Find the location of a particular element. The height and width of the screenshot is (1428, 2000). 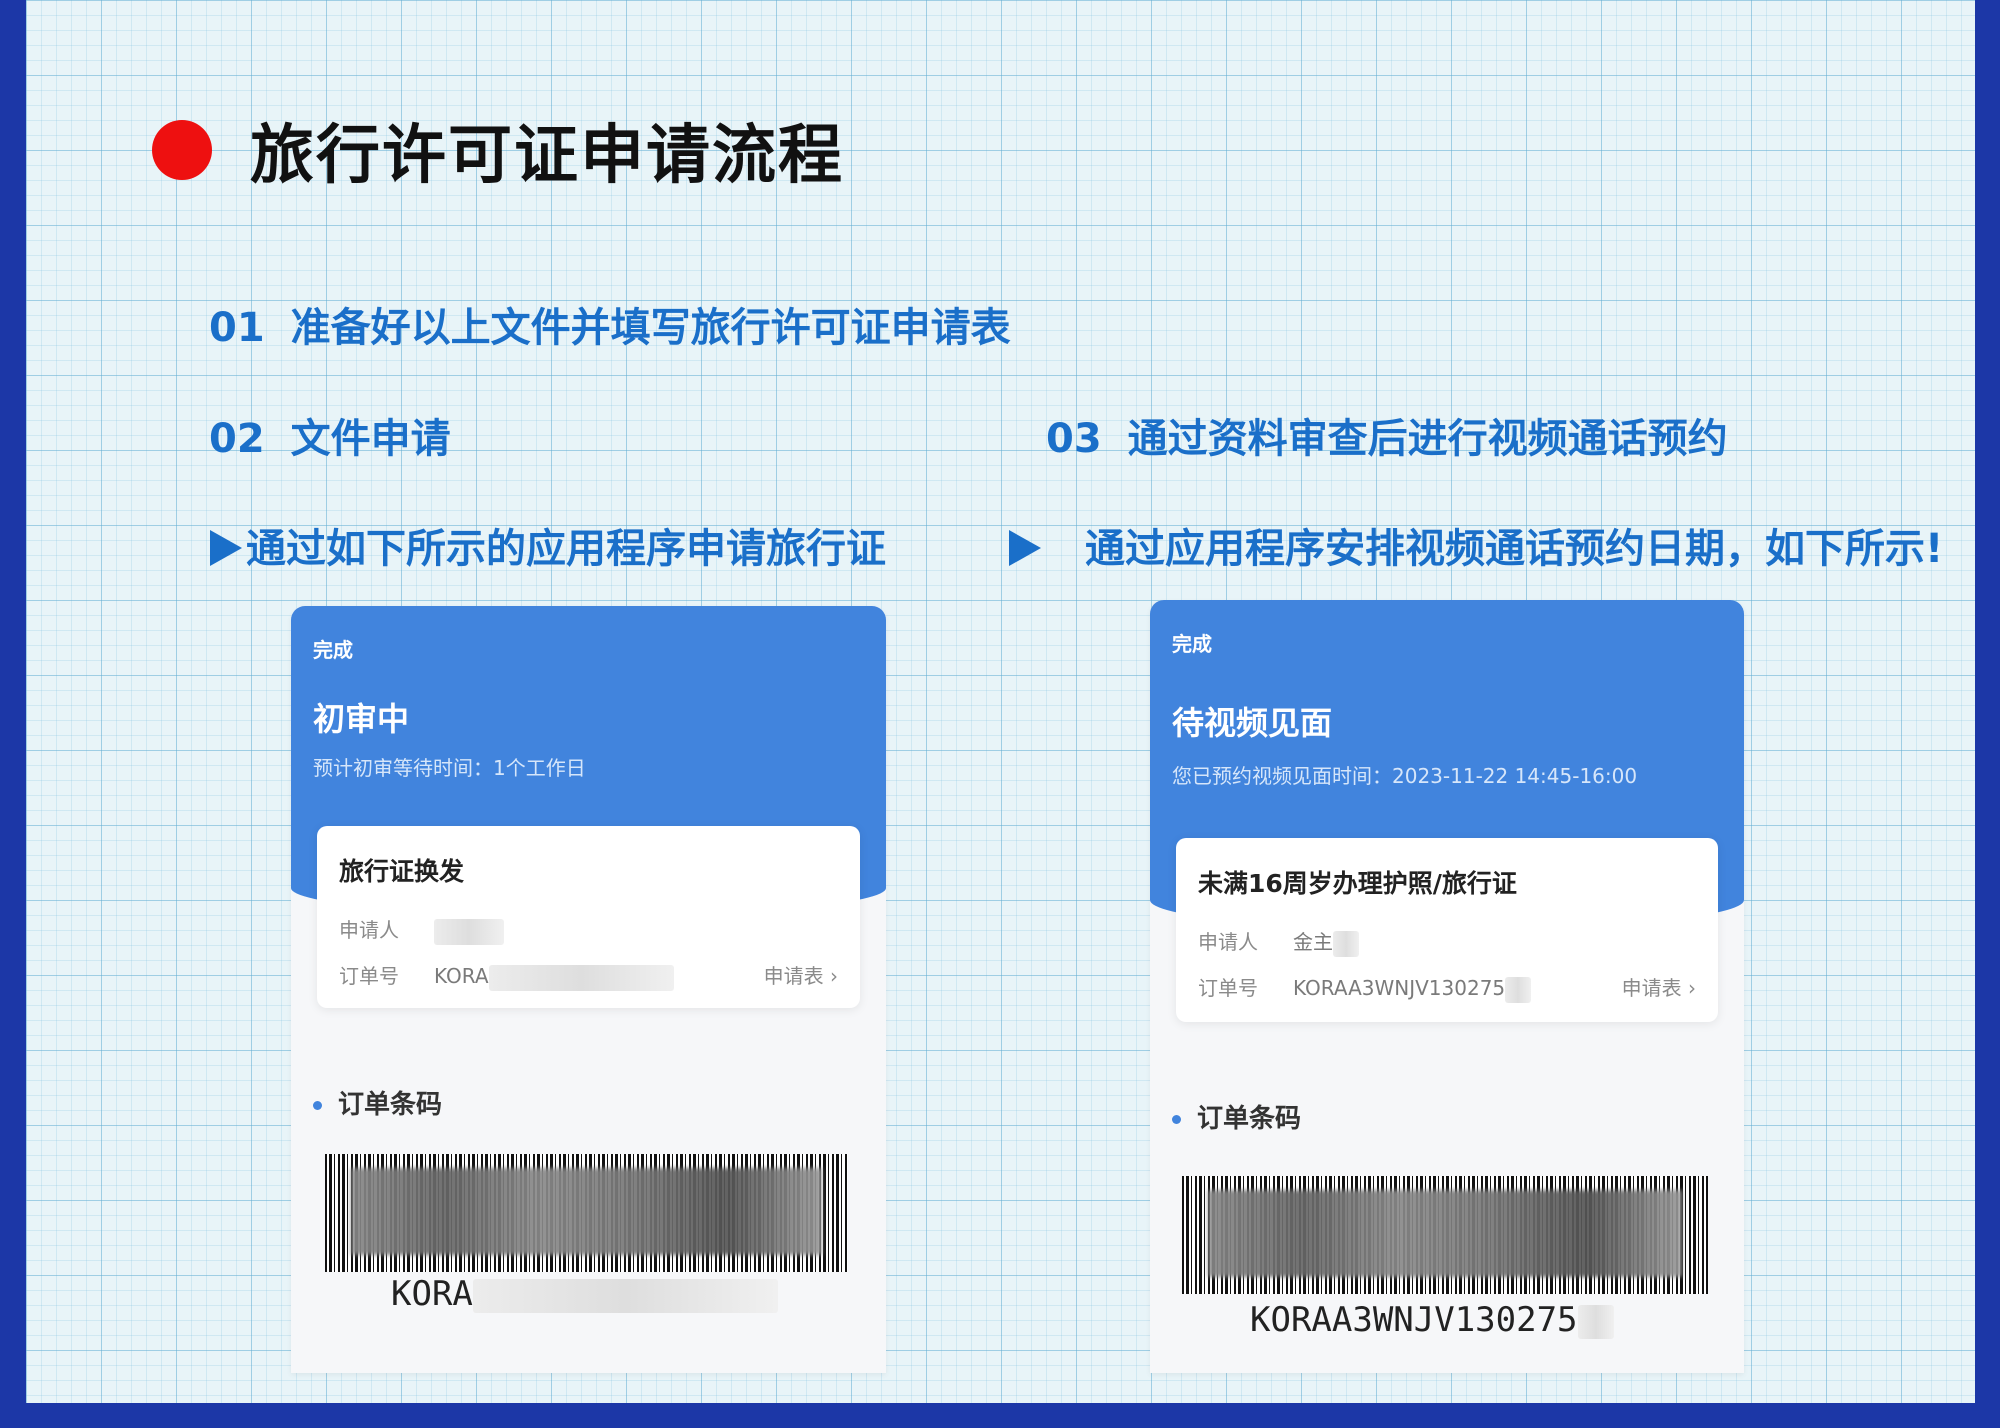

application-card: 旅行证换发 申请人 订单号 KORA 申请表 › is located at coordinates (588, 917).